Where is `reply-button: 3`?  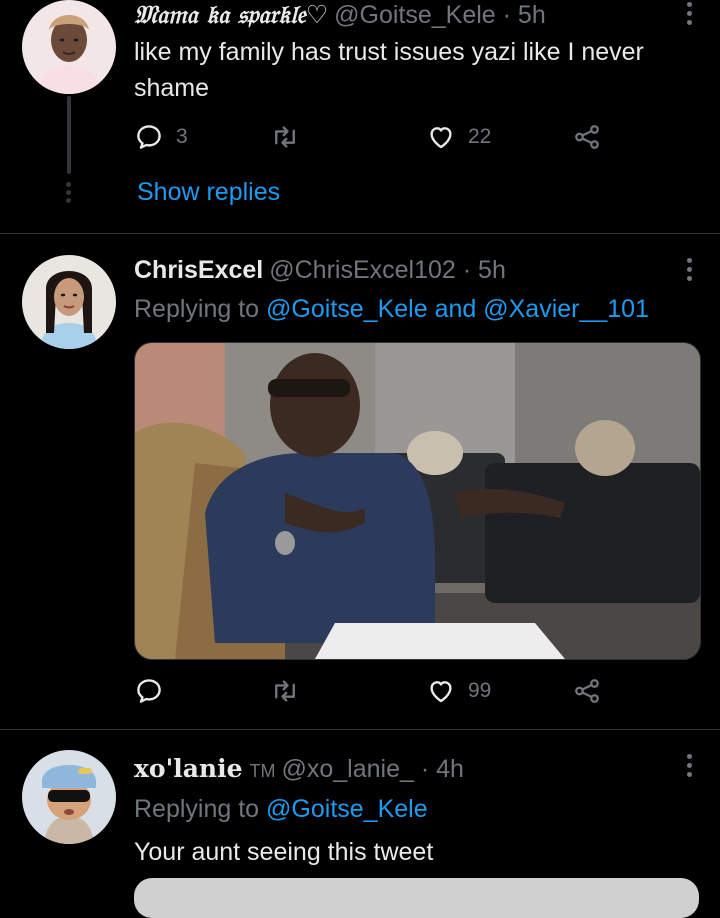 reply-button: 3 is located at coordinates (161, 137).